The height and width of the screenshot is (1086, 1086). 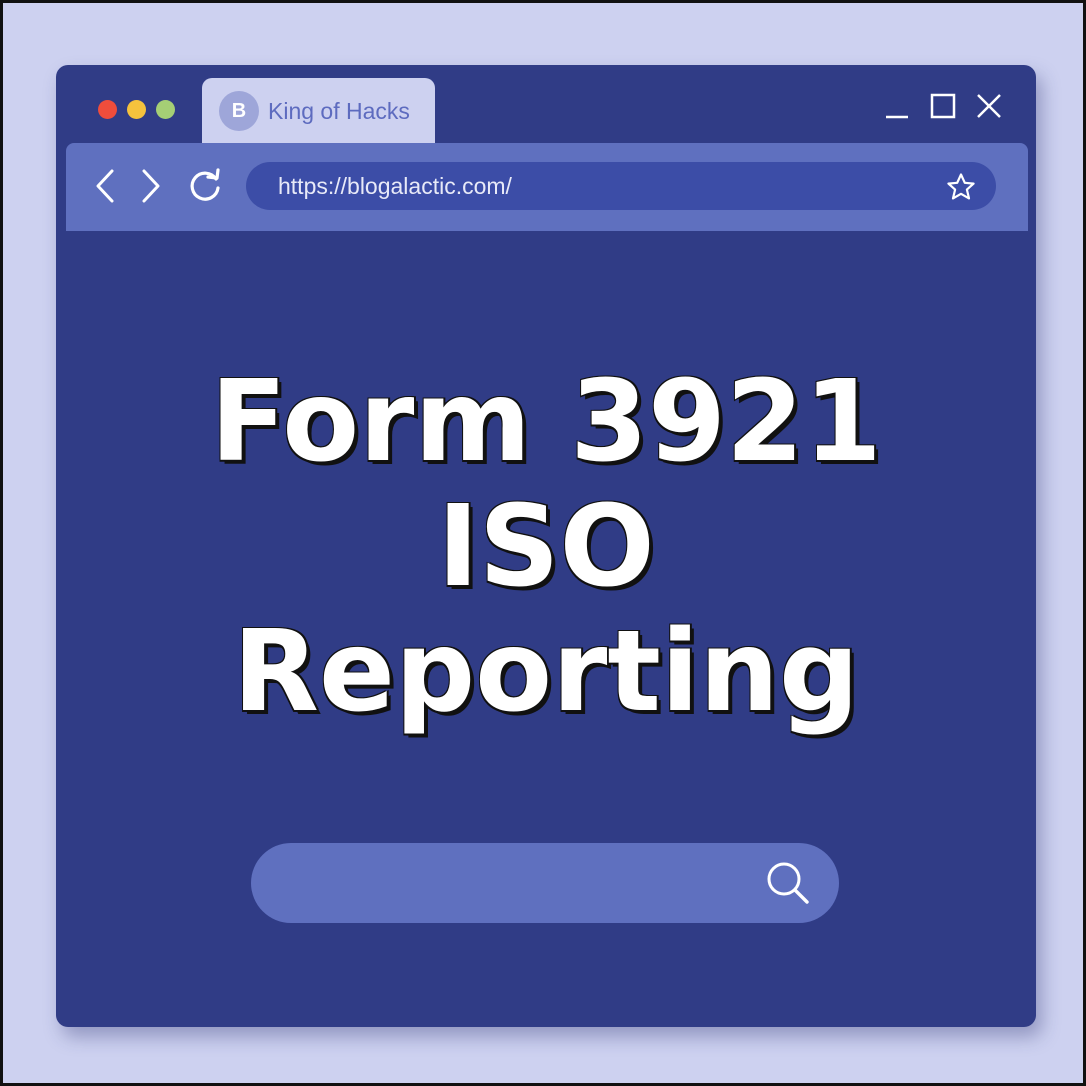 What do you see at coordinates (107, 109) in the screenshot?
I see `close-dot-icon` at bounding box center [107, 109].